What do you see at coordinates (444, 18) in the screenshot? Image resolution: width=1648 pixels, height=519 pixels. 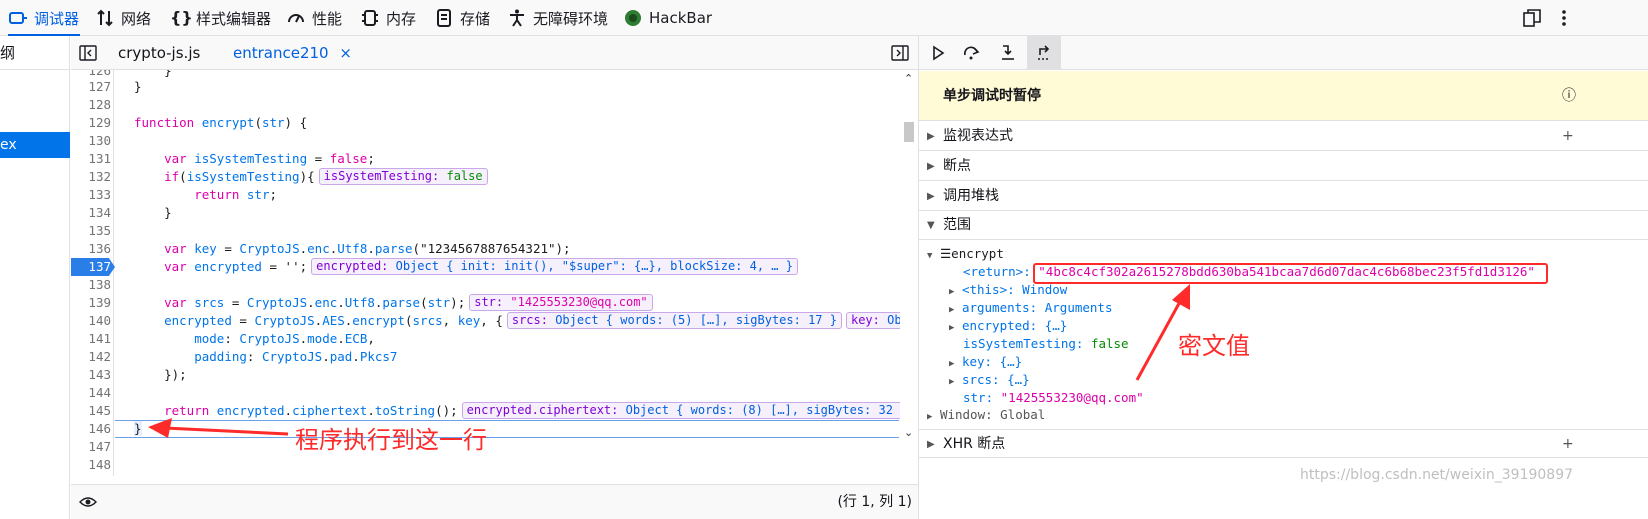 I see `storage-icon` at bounding box center [444, 18].